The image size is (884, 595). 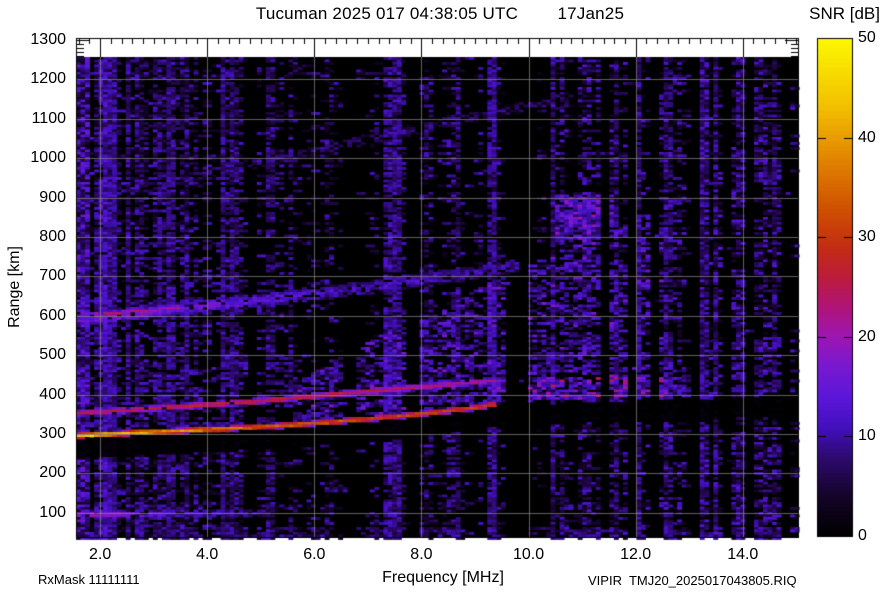 What do you see at coordinates (52, 433) in the screenshot?
I see `y-tick-label: 300` at bounding box center [52, 433].